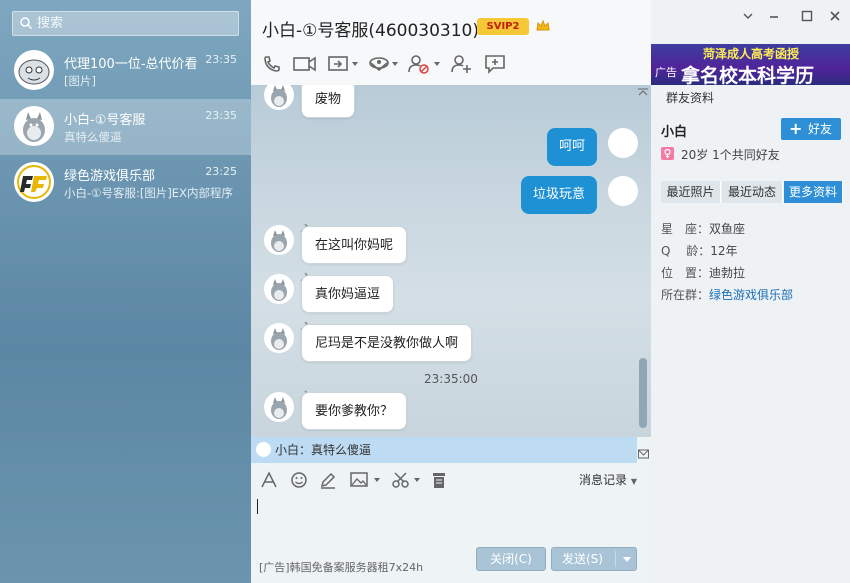 Image resolution: width=850 pixels, height=583 pixels. I want to click on chat-footer: [广告]韩国免备案服务器租7x24h 关闭(C) 发送(S), so click(451, 561).